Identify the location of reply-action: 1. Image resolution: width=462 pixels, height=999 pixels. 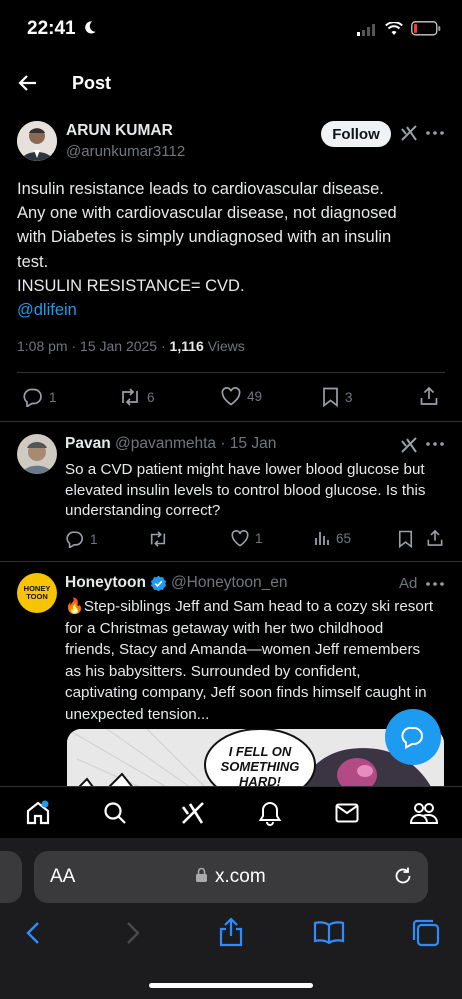
(40, 397).